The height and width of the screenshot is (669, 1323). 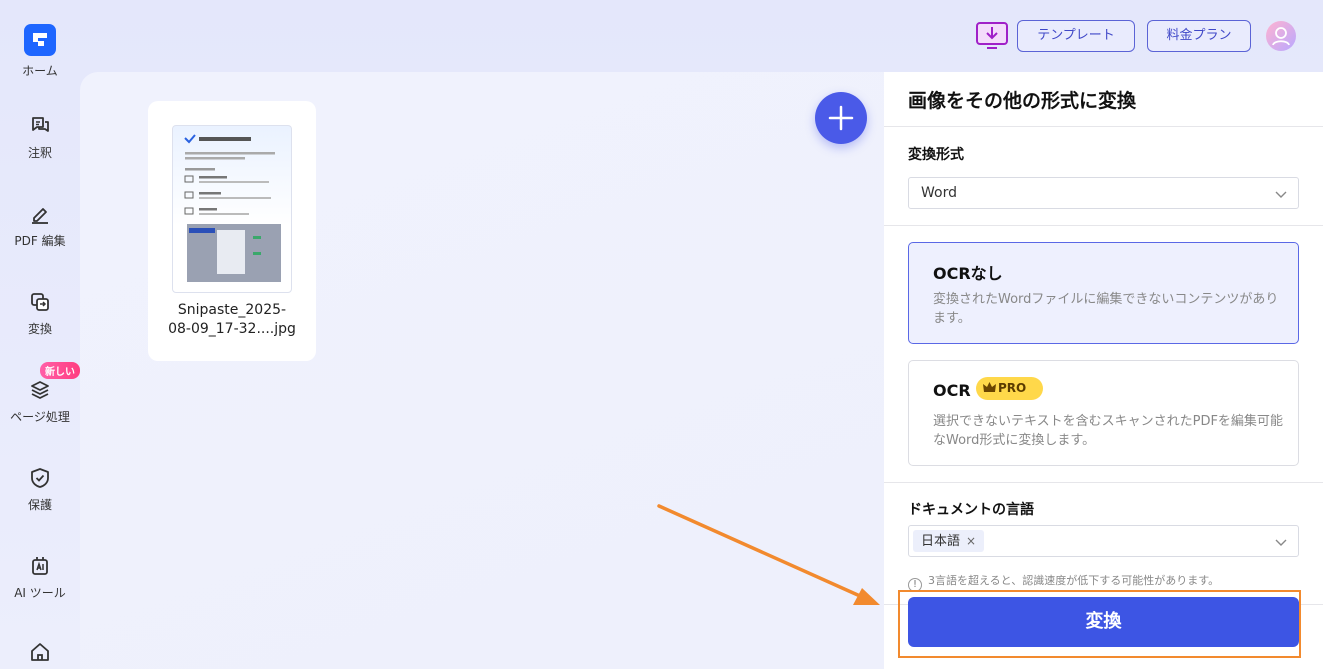 What do you see at coordinates (1199, 36) in the screenshot?
I see `pricing-button: 料金プラン` at bounding box center [1199, 36].